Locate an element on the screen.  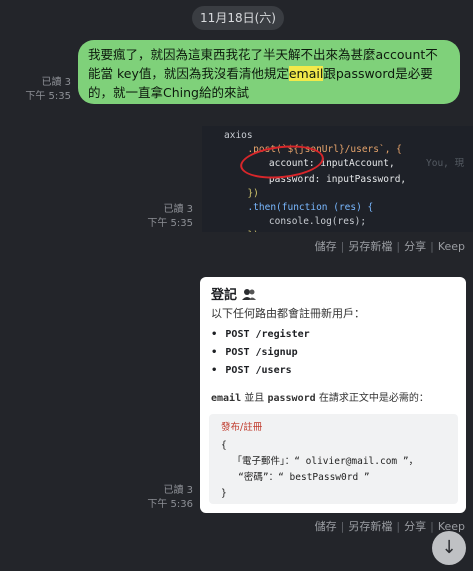
timestamp: 下午 5:36 is located at coordinates (170, 504).